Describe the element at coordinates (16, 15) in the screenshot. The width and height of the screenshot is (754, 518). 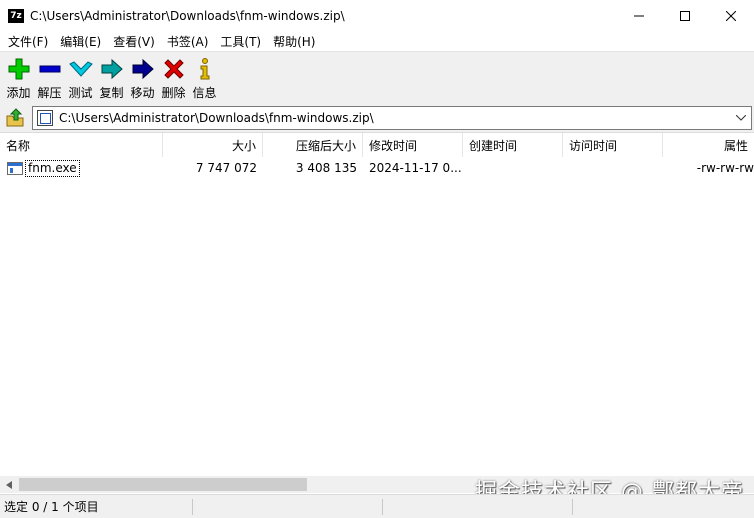
I see `7zip-app-icon: 7z` at that location.